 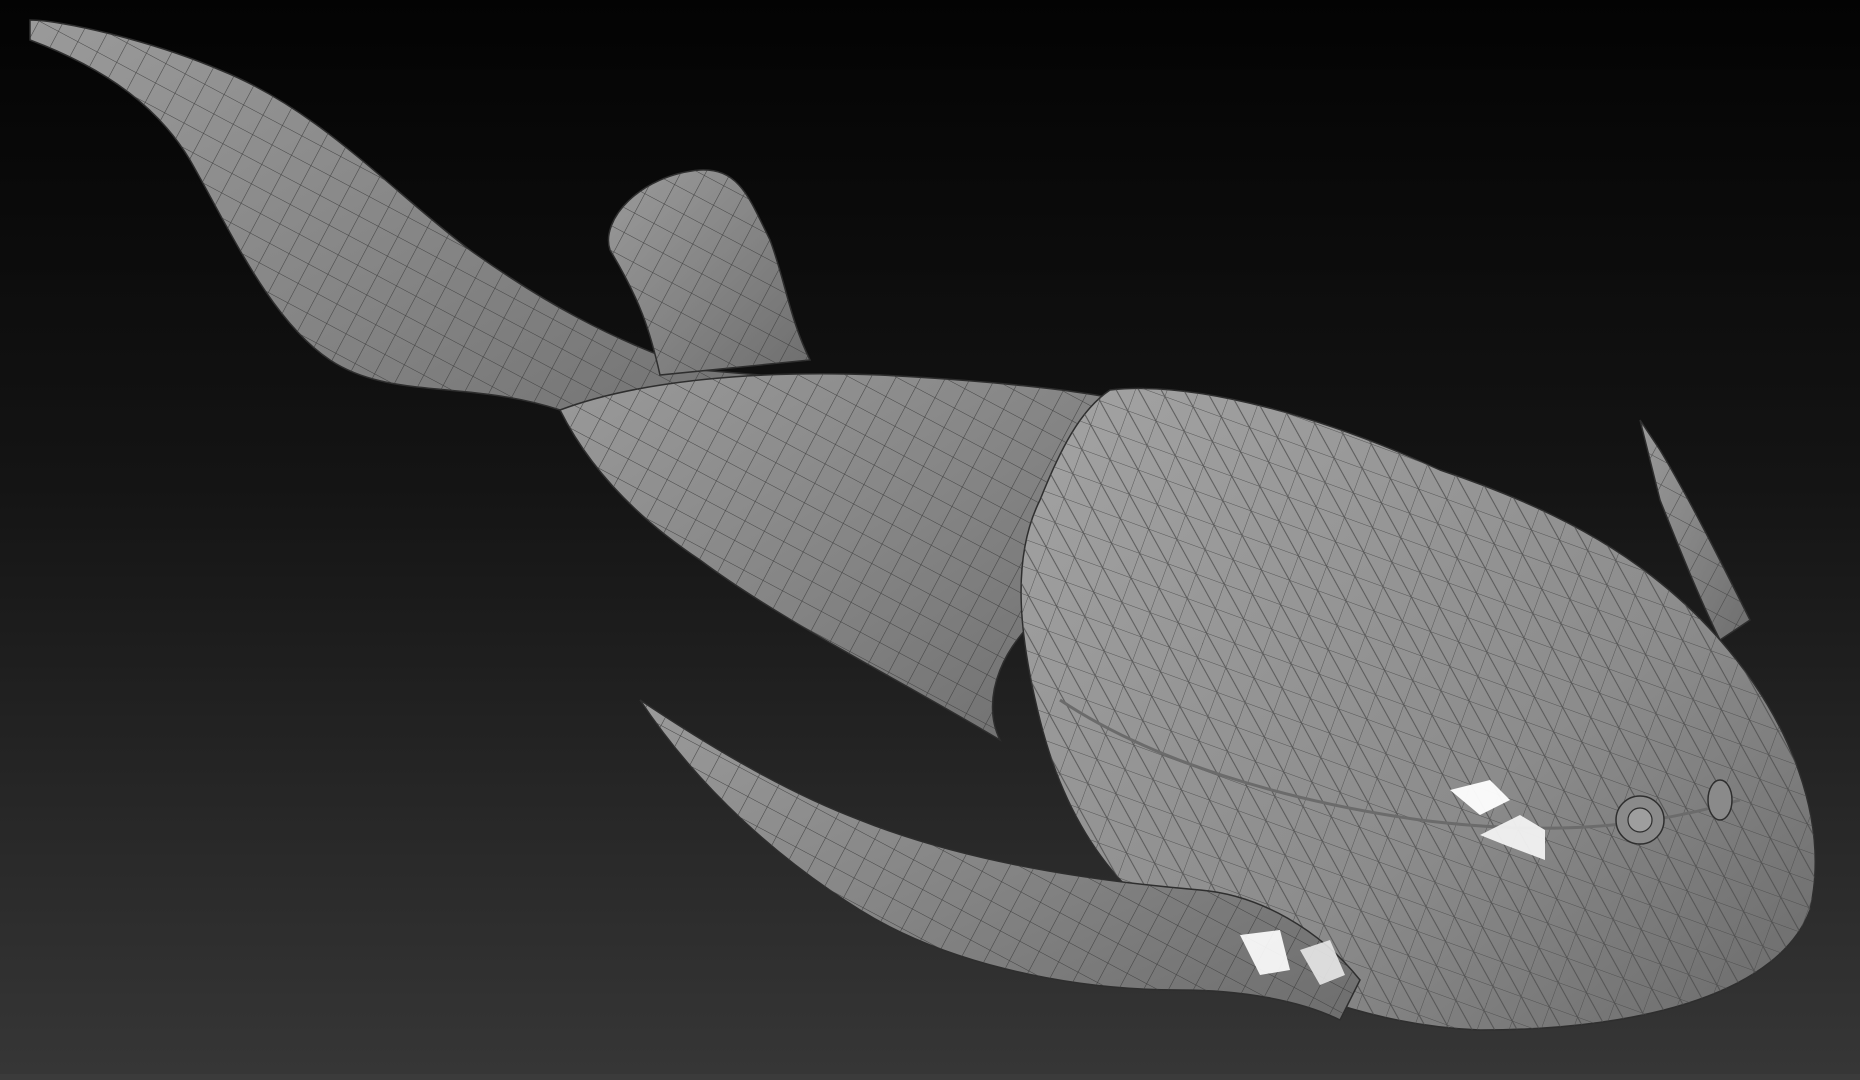 What do you see at coordinates (930, 1077) in the screenshot?
I see `status-strip` at bounding box center [930, 1077].